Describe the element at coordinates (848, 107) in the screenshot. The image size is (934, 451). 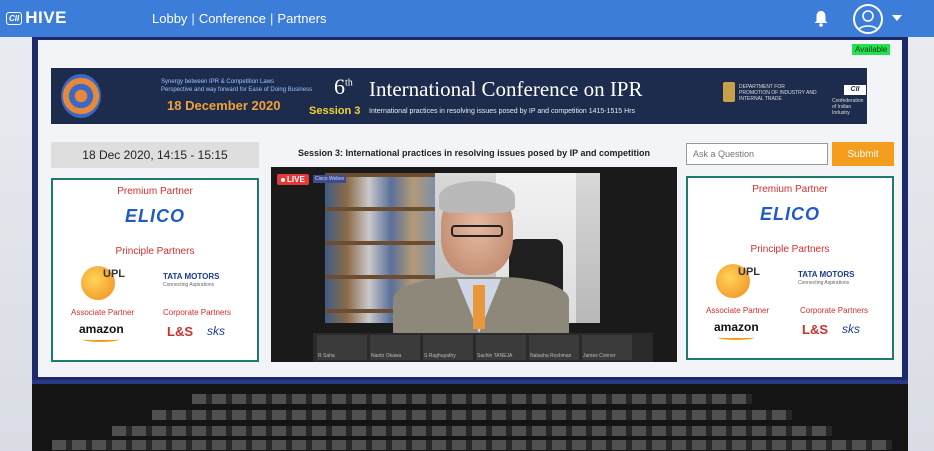
I see `cii-subtitle: Confederation of Indian Industry` at that location.